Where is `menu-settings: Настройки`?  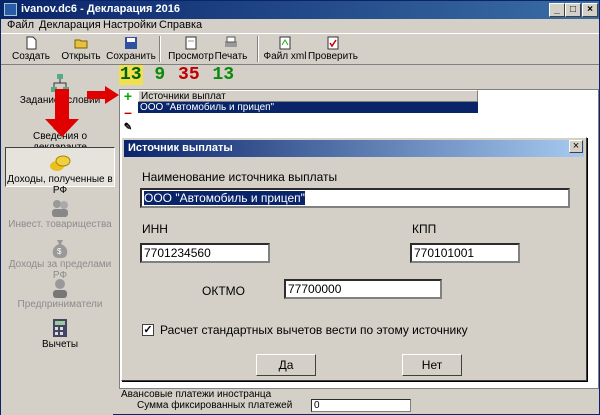
menu-settings: Настройки is located at coordinates (130, 25).